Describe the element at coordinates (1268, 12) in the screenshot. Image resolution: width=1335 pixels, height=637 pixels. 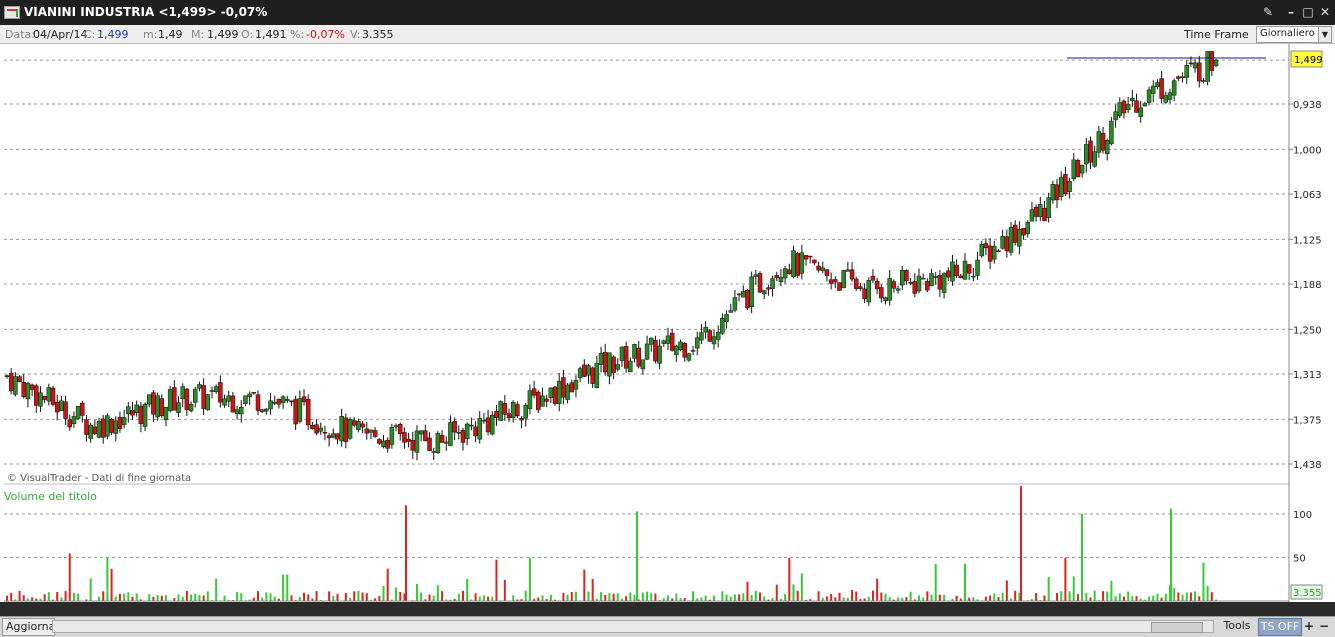
I see `tools-icon: ✎` at that location.